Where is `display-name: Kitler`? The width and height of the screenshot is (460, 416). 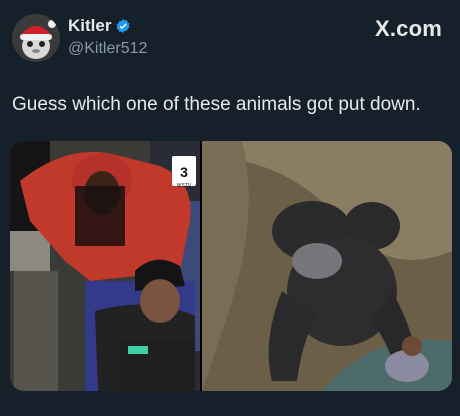 display-name: Kitler is located at coordinates (89, 26).